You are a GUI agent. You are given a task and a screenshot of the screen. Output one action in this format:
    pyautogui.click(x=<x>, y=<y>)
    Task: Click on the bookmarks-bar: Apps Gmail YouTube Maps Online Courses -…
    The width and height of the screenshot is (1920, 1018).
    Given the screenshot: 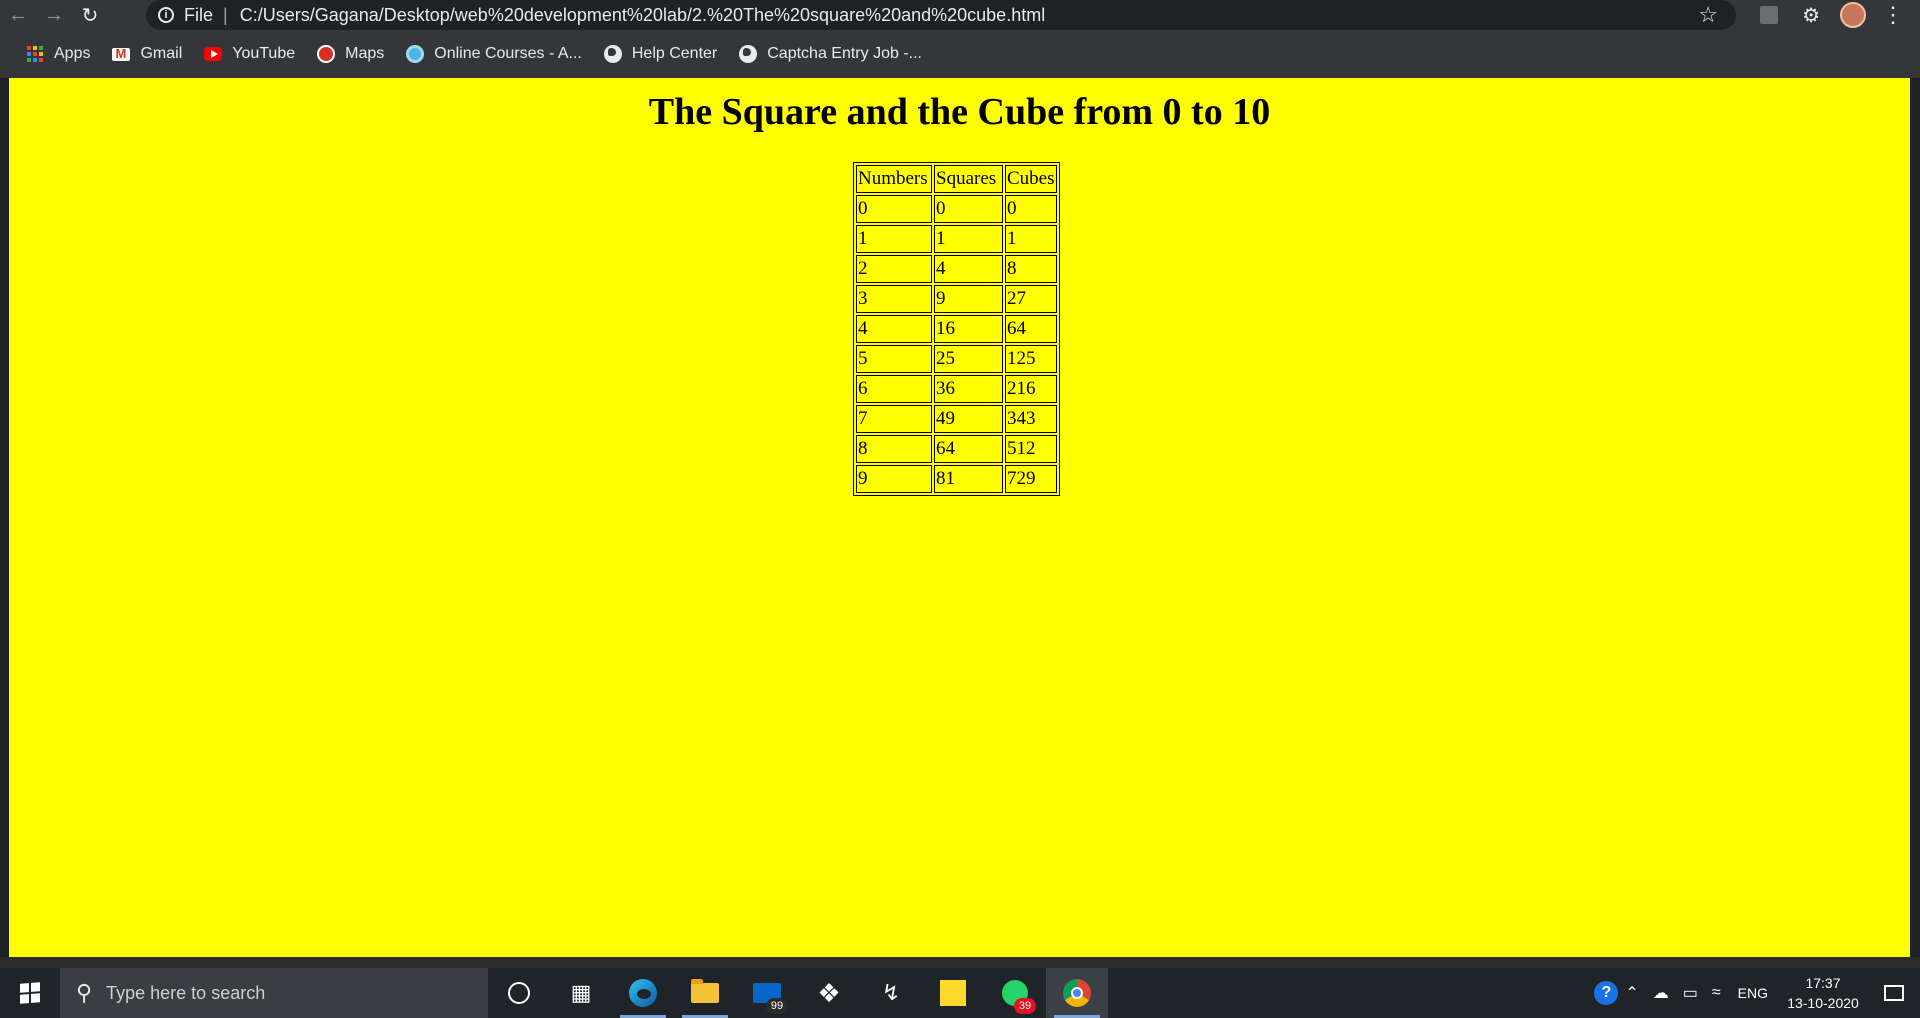 What is the action you would take?
    pyautogui.click(x=960, y=54)
    